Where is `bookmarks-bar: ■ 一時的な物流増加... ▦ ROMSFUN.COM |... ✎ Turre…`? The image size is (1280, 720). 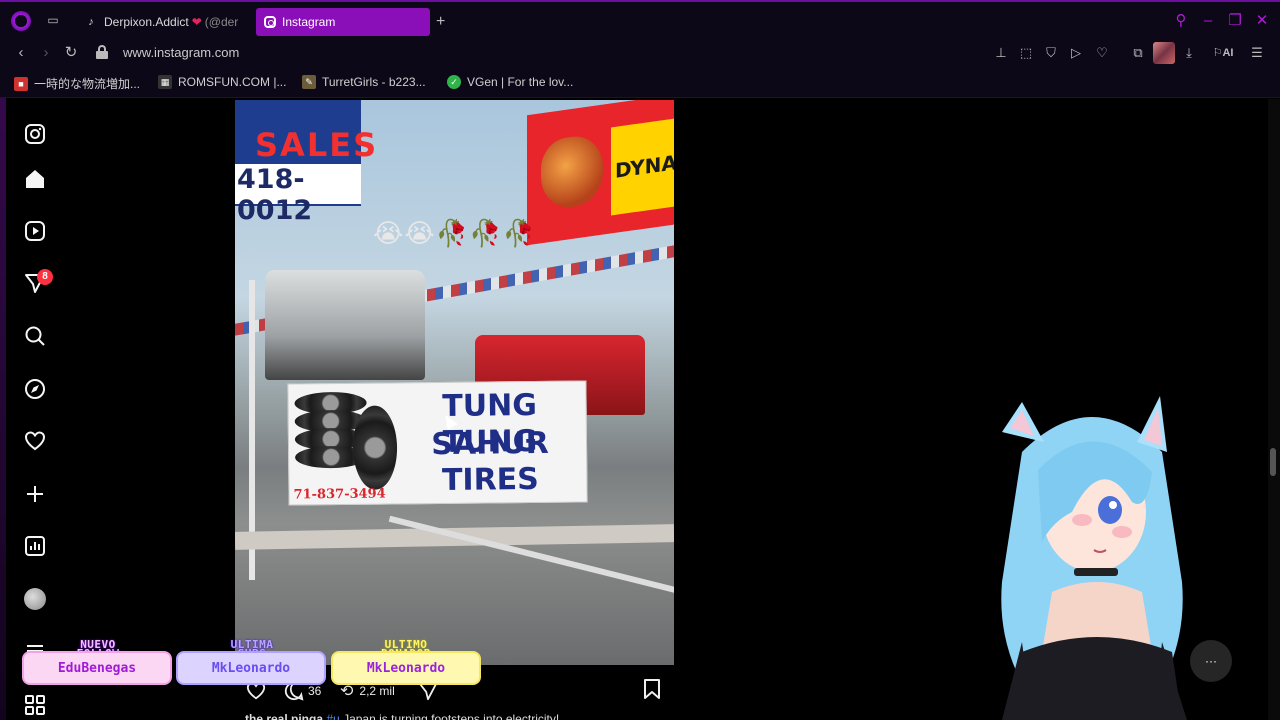
bookmarks-bar: ■ 一時的な物流増加... ▦ ROMSFUN.COM |... ✎ Turre… is located at coordinates (640, 83).